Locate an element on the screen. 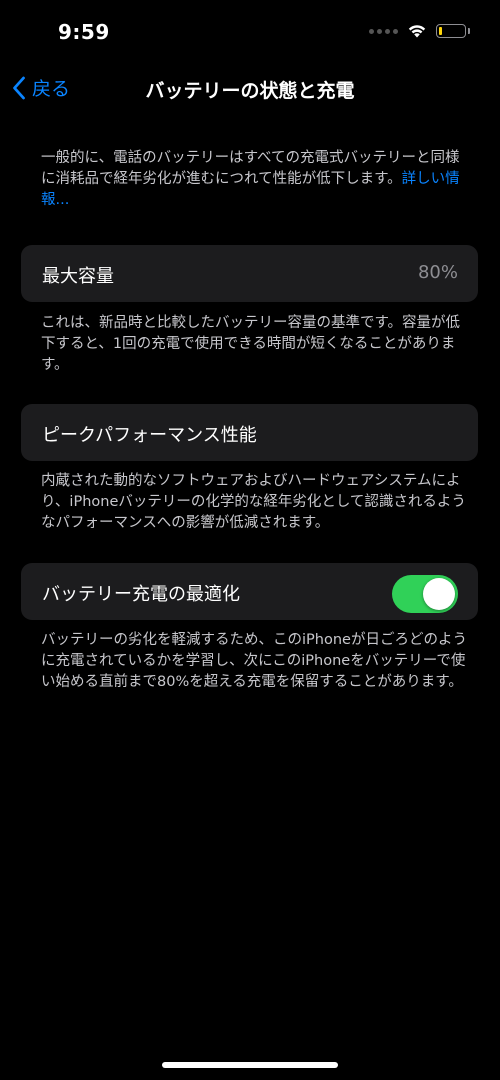  status-bar: 9:59 is located at coordinates (250, 32).